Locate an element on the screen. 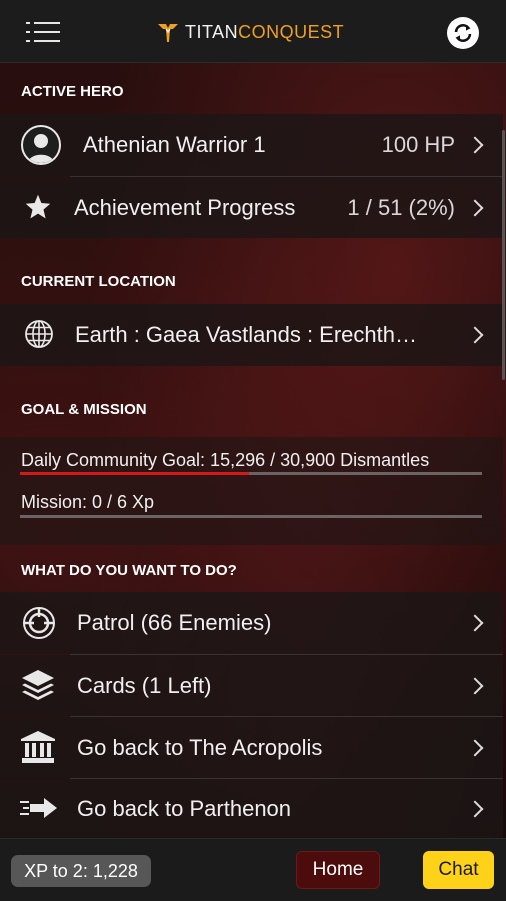 The image size is (506, 901). section-heading-location: CURRENT LOCATION is located at coordinates (98, 281).